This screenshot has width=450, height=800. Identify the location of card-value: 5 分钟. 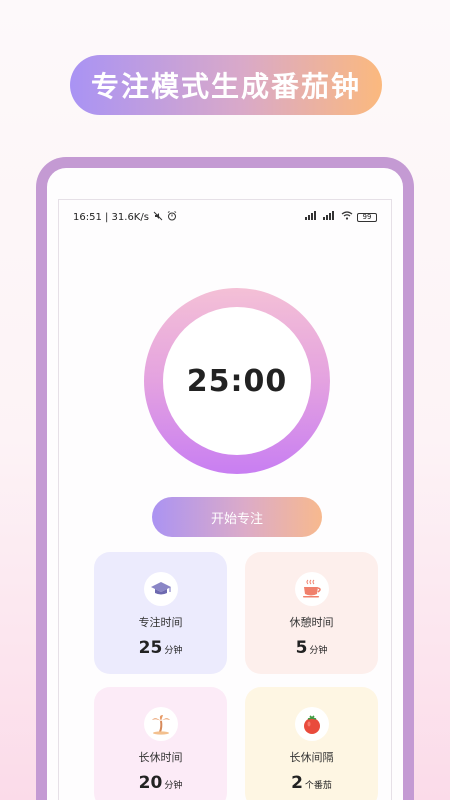
(312, 648).